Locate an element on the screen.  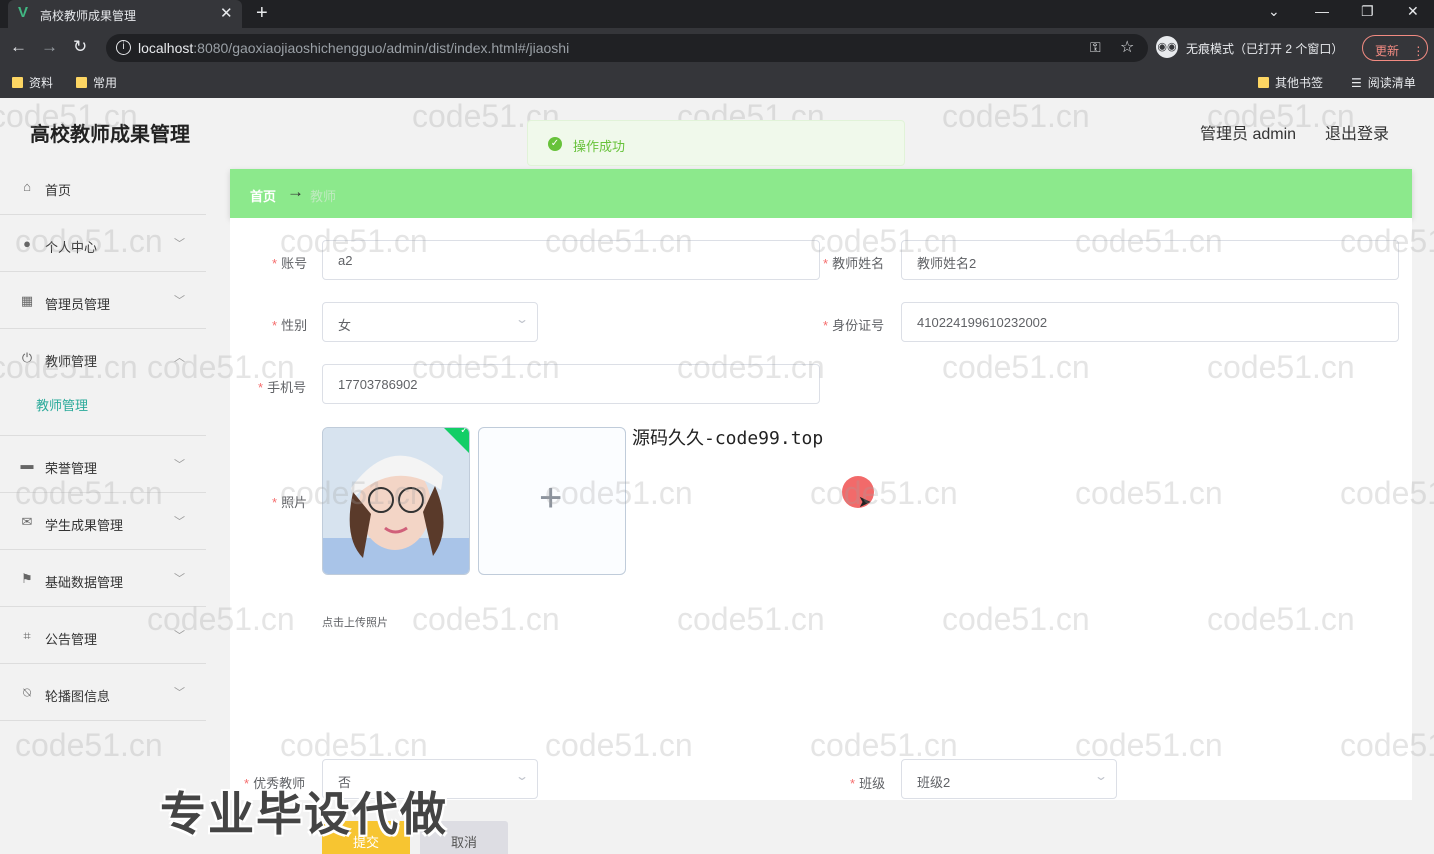
admin-label: 管理员 admin is located at coordinates (1248, 134).